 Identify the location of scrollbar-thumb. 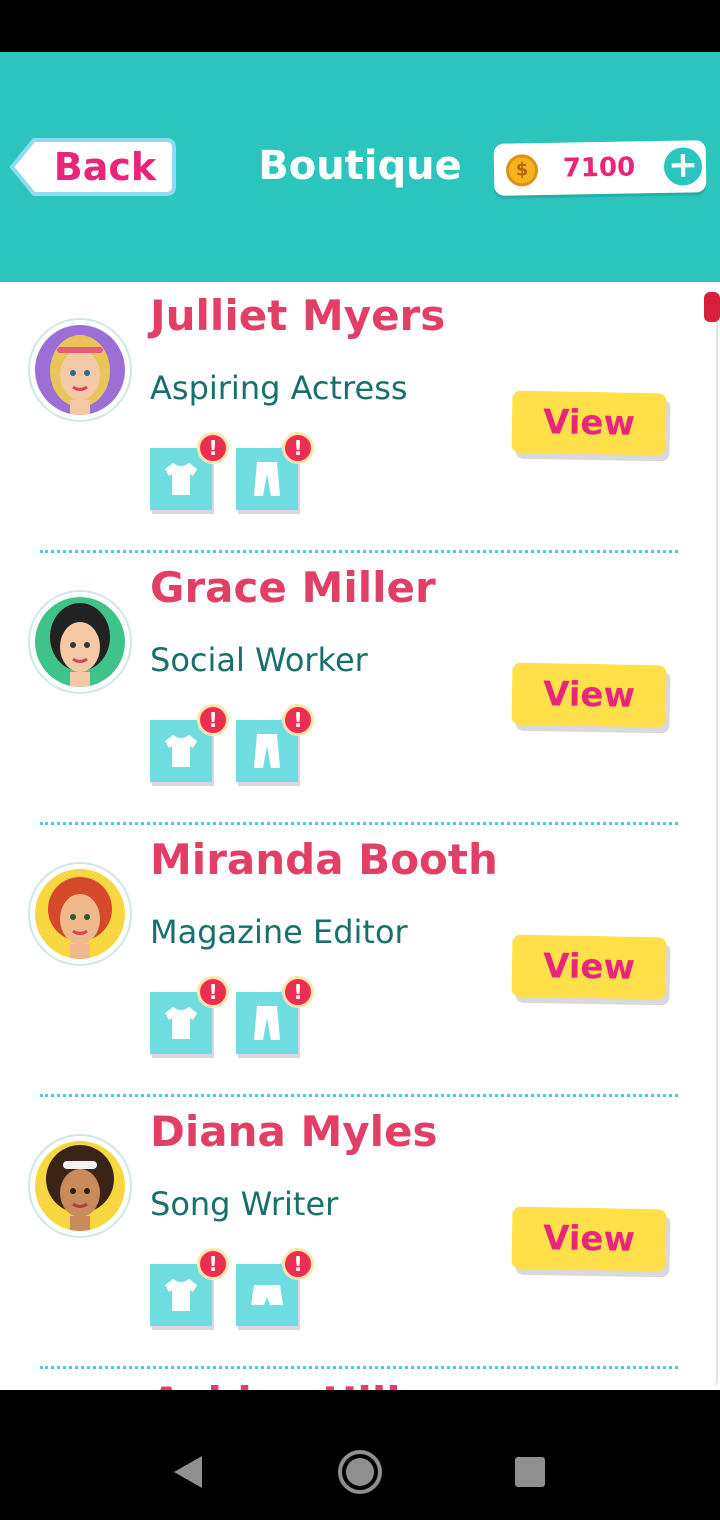
(712, 307).